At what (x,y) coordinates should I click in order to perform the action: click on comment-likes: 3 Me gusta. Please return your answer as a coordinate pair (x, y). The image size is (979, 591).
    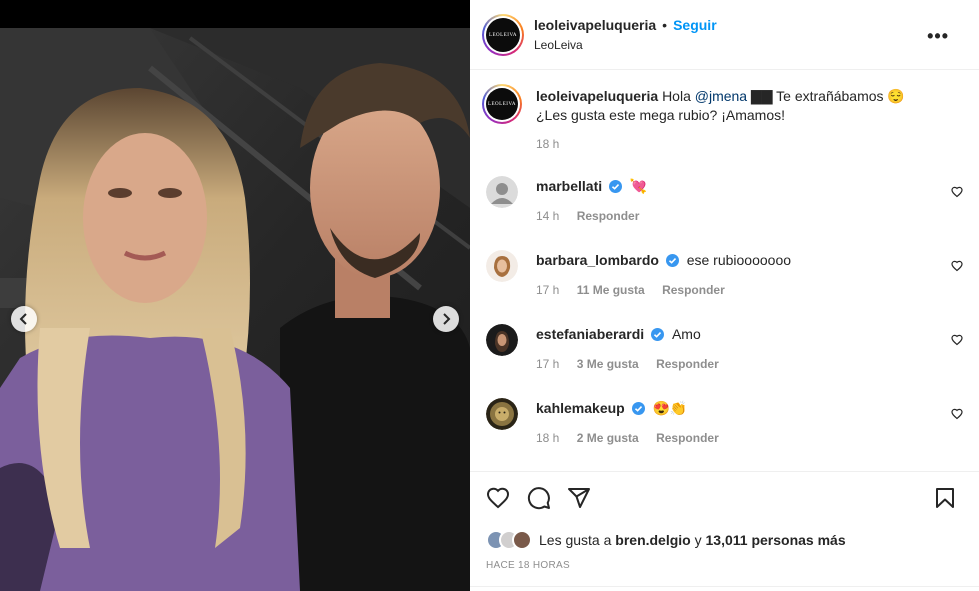
    Looking at the image, I should click on (608, 364).